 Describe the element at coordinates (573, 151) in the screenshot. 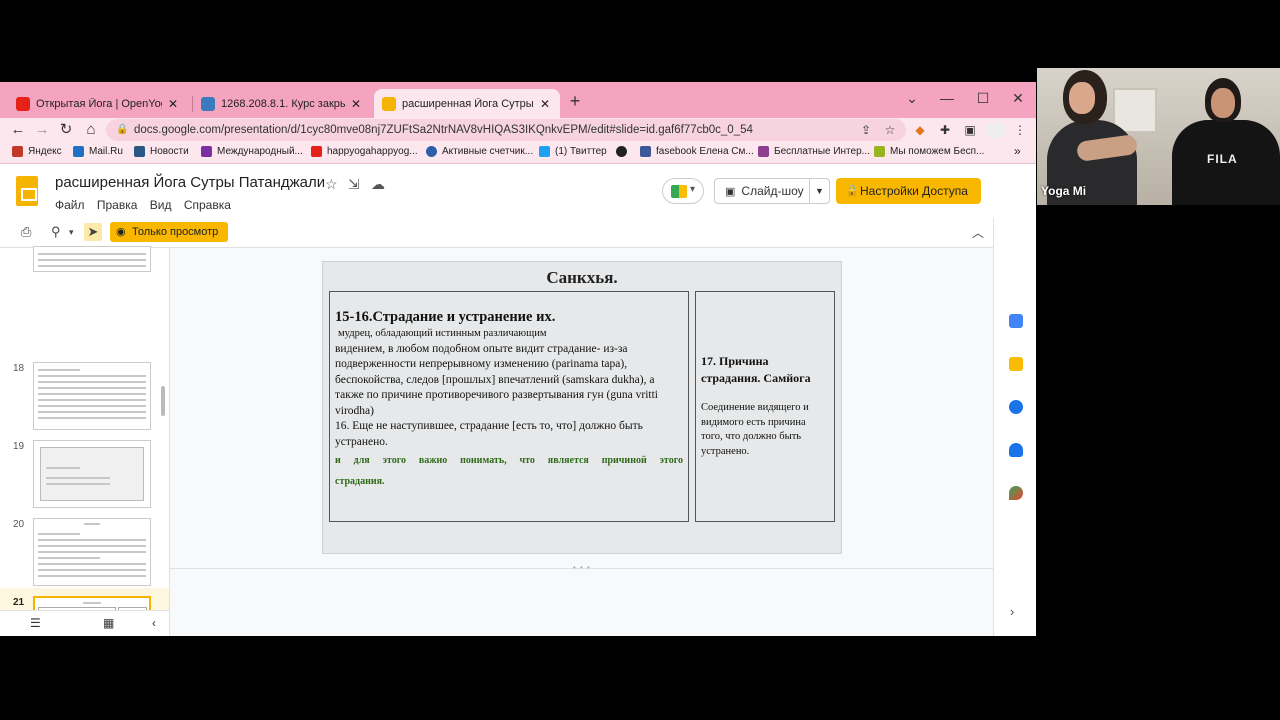

I see `bookmark-twitter: (1) Твиттер` at that location.